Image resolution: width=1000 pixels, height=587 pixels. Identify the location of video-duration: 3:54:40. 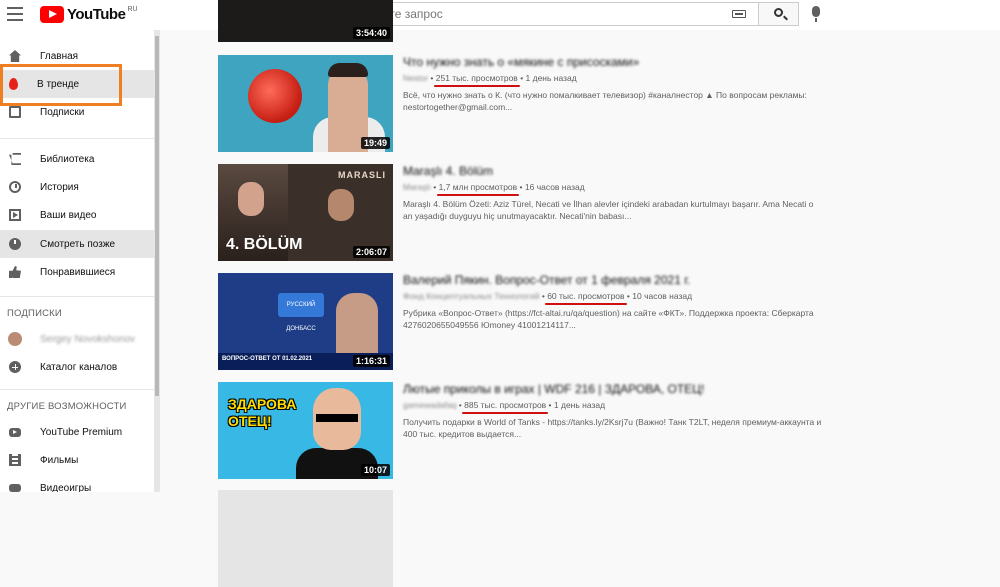
(371, 33).